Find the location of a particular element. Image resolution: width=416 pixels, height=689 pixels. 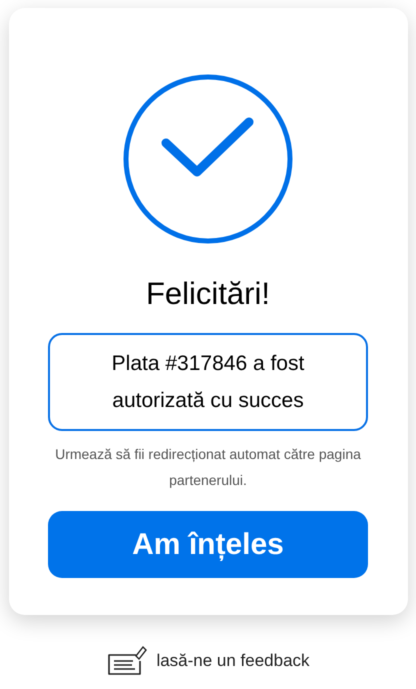

redirect-note: Urmează să fii redirecționat automat către pagina partenerului. is located at coordinates (208, 467).